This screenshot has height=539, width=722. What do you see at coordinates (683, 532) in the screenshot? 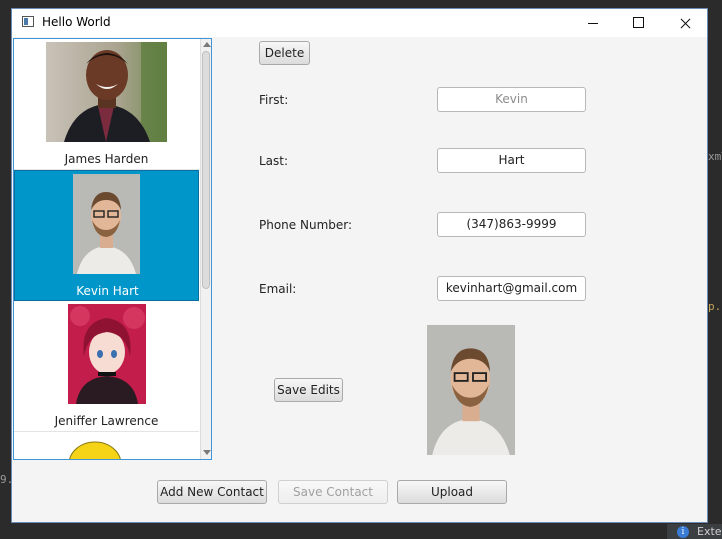
I see `info-icon: i` at bounding box center [683, 532].